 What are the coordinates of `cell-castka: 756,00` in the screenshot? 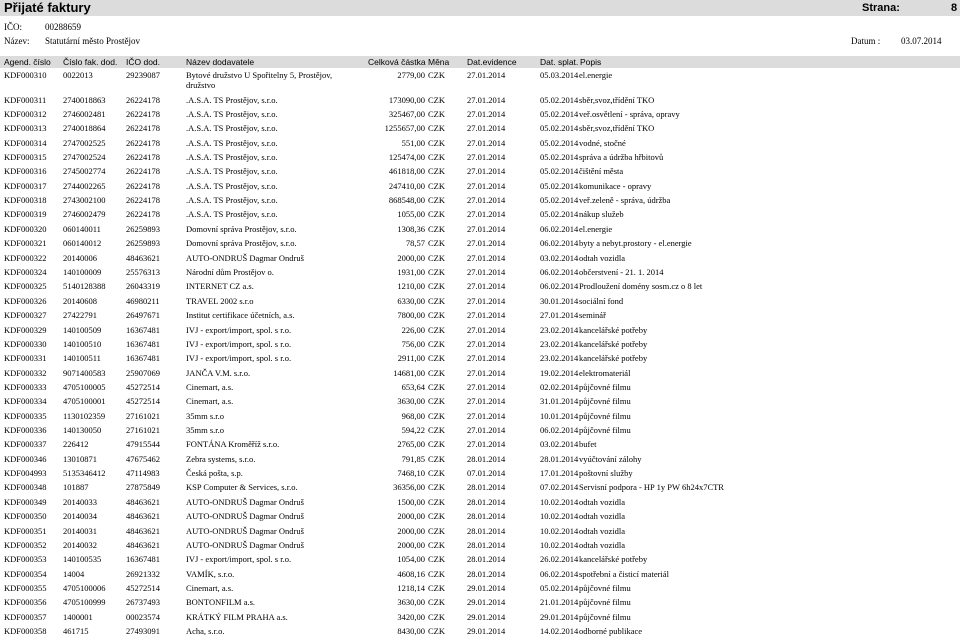 It's located at (413, 344).